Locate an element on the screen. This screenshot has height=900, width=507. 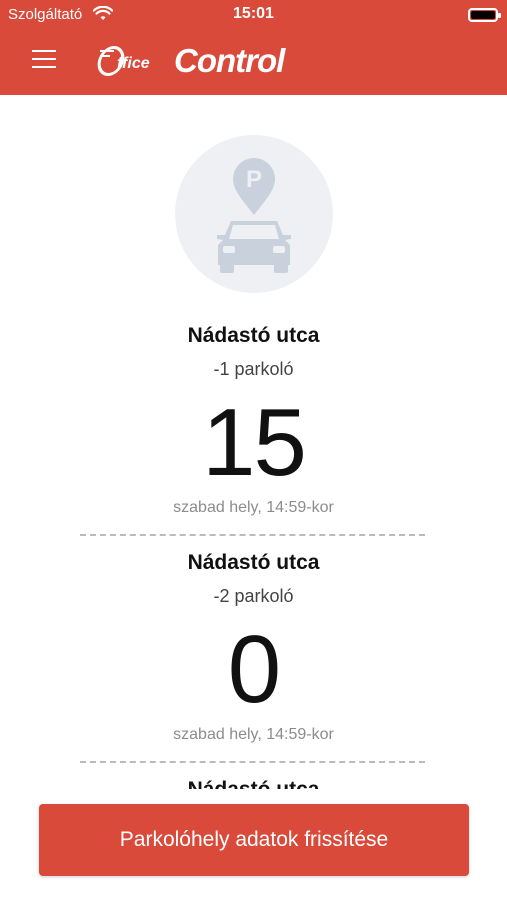
free-spaces-count: 15 is located at coordinates (254, 442).